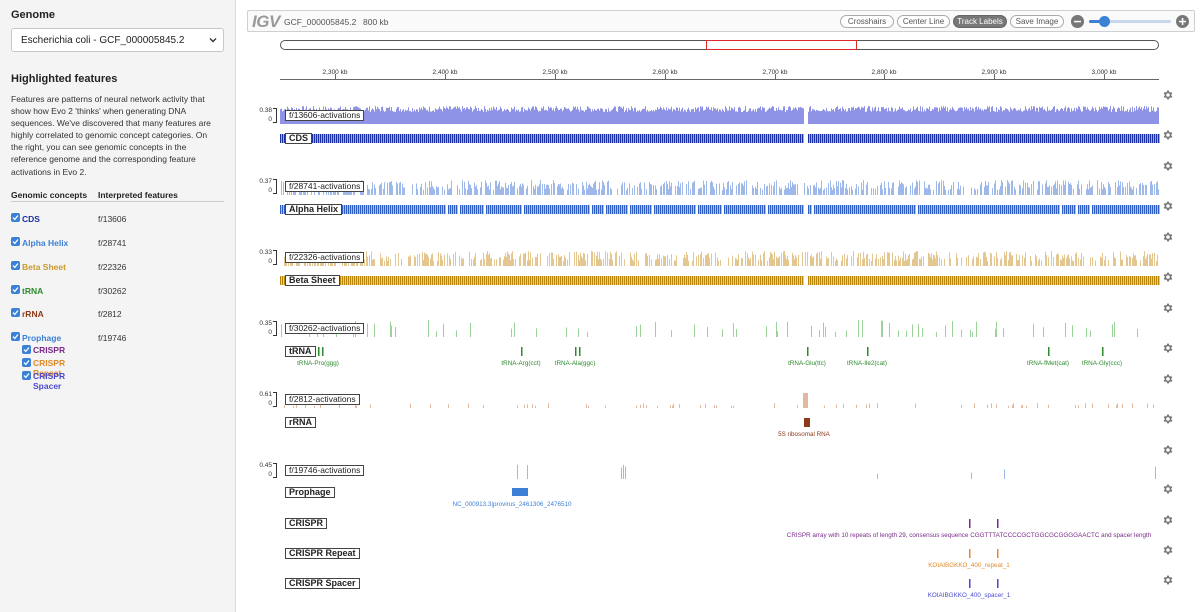 Image resolution: width=1200 pixels, height=612 pixels. Describe the element at coordinates (112, 219) in the screenshot. I see `feature-id: f/13606` at that location.